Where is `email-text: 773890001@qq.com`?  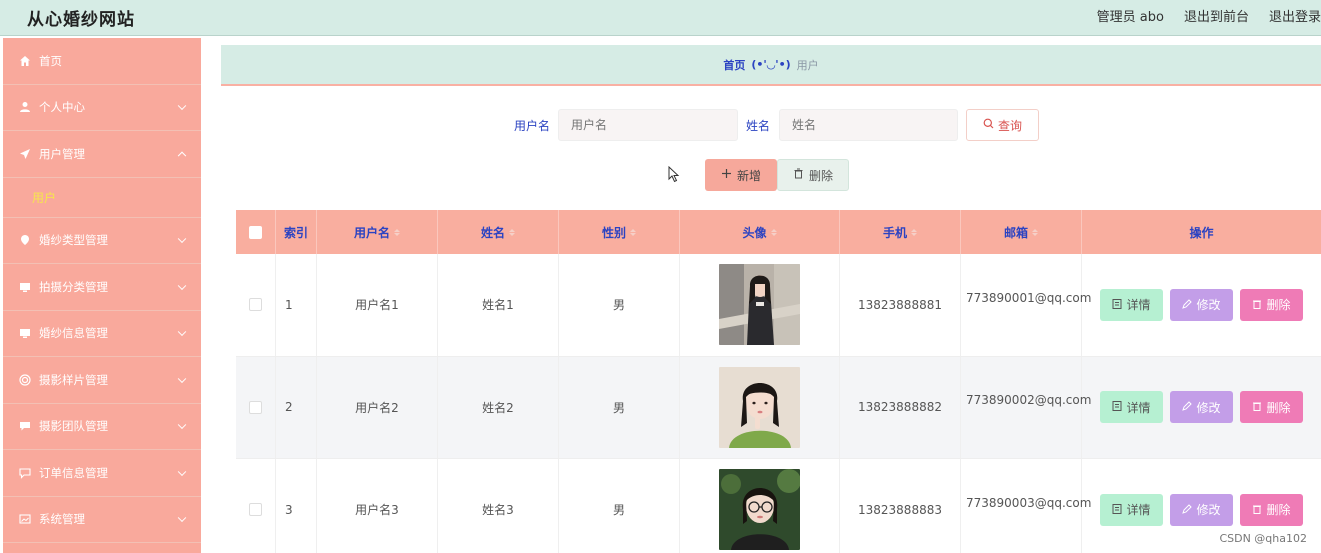
email-text: 773890001@qq.com is located at coordinates (1029, 297).